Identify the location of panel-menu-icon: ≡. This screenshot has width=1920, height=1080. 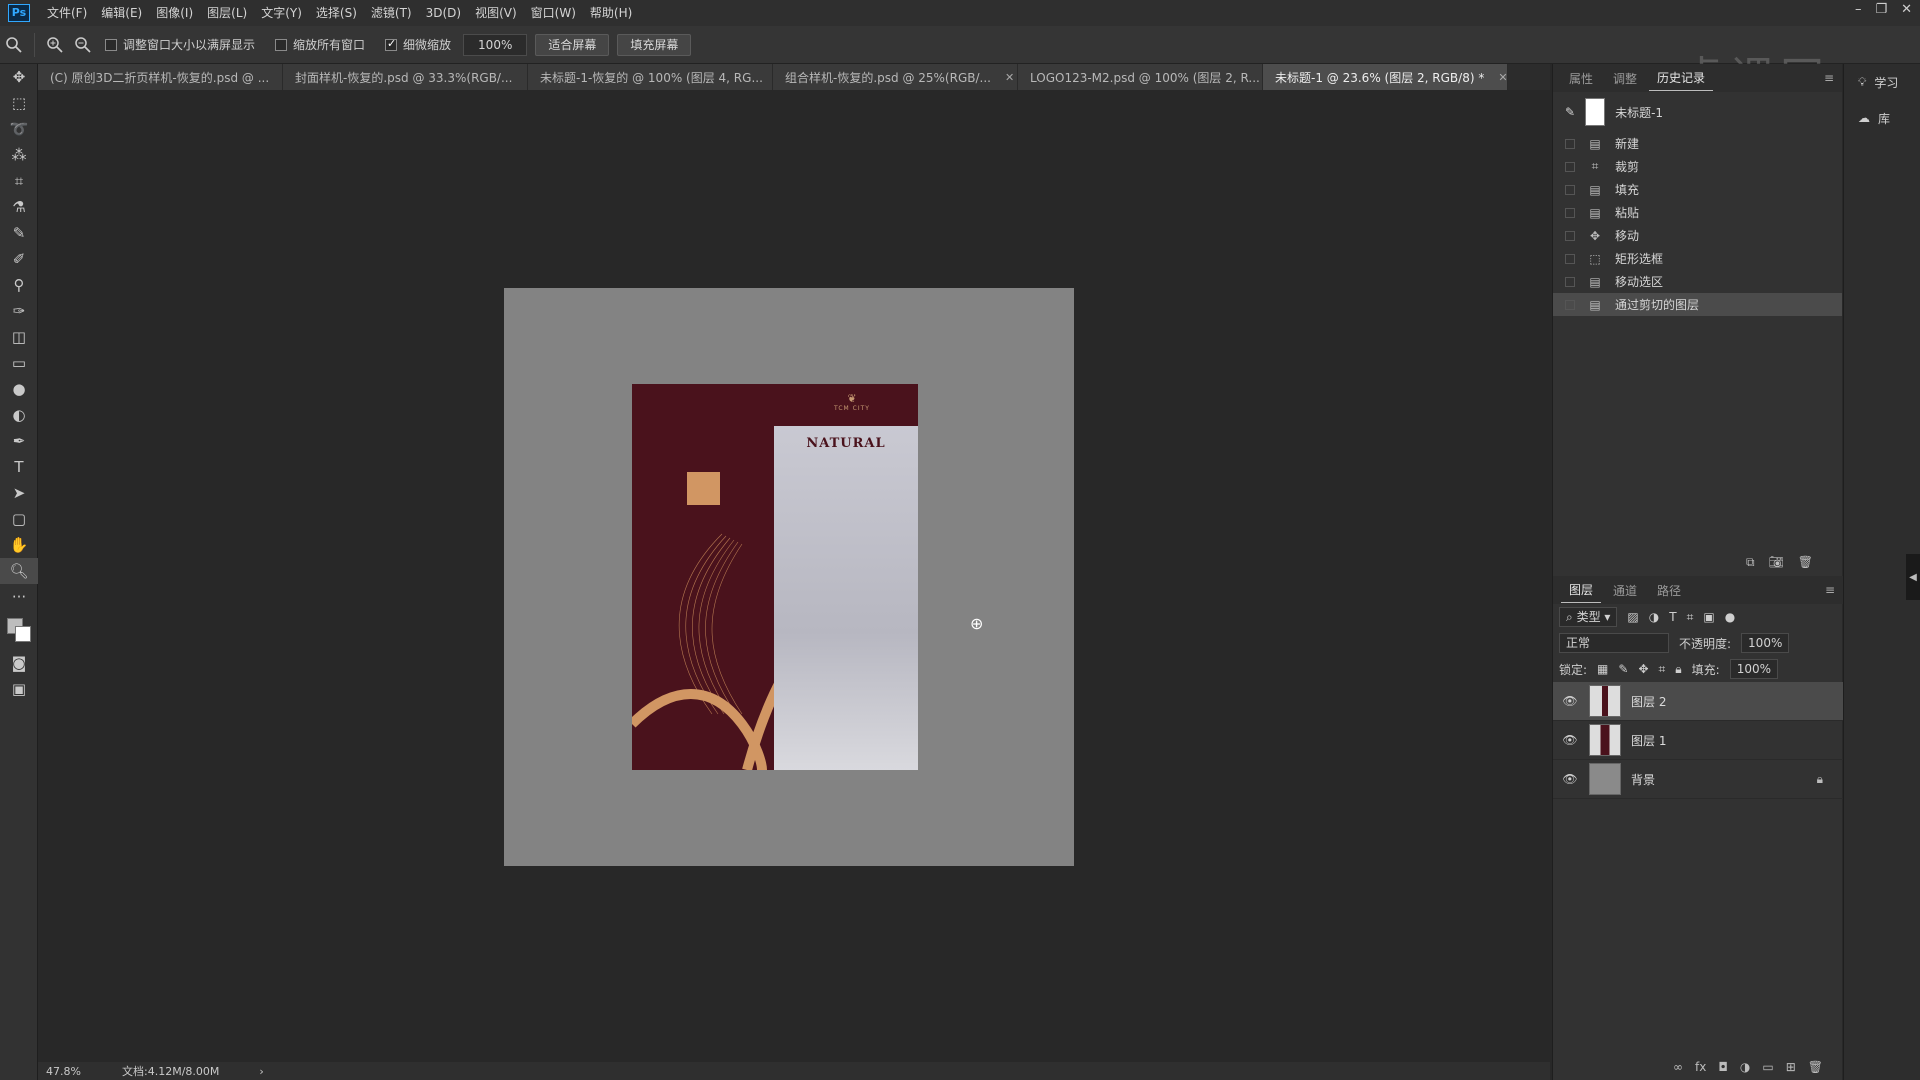
(1830, 590).